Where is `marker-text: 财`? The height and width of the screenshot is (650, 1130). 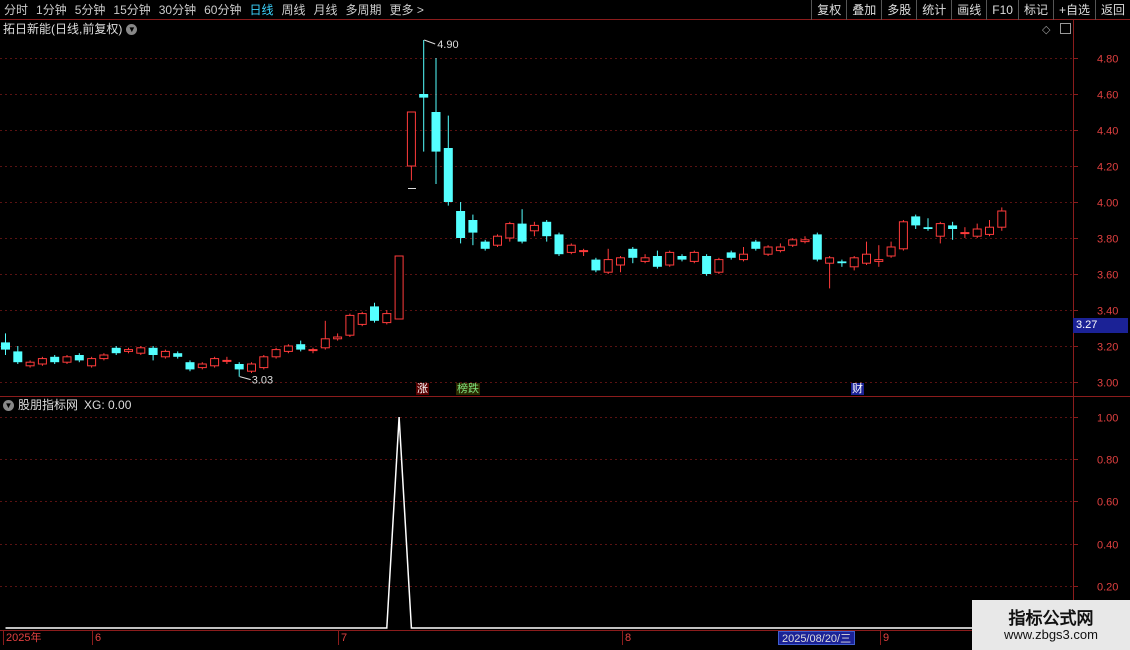
marker-text: 财 is located at coordinates (857, 389).